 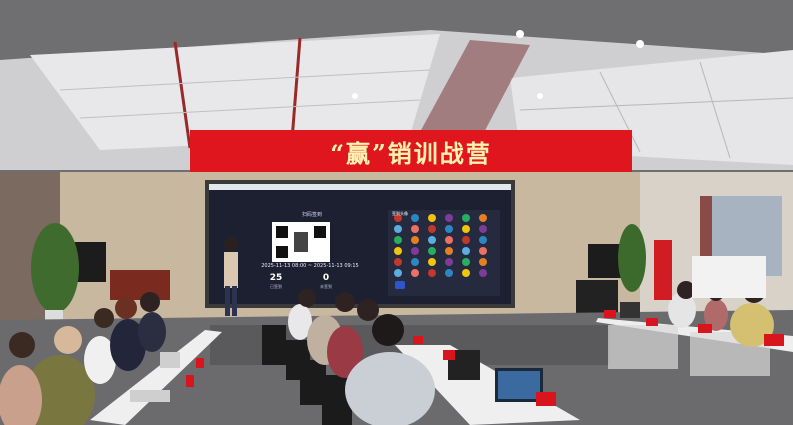 What do you see at coordinates (326, 278) in the screenshot?
I see `stat-unsigned-value: 0` at bounding box center [326, 278].